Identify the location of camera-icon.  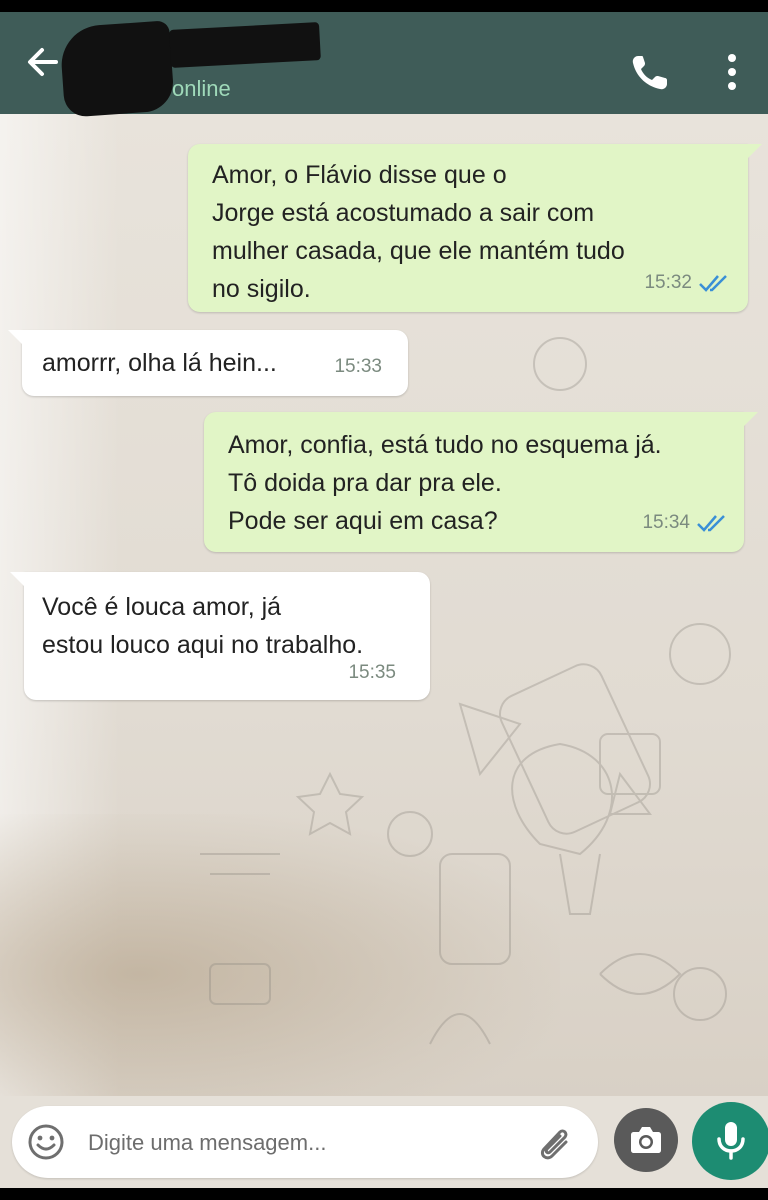
(646, 1140).